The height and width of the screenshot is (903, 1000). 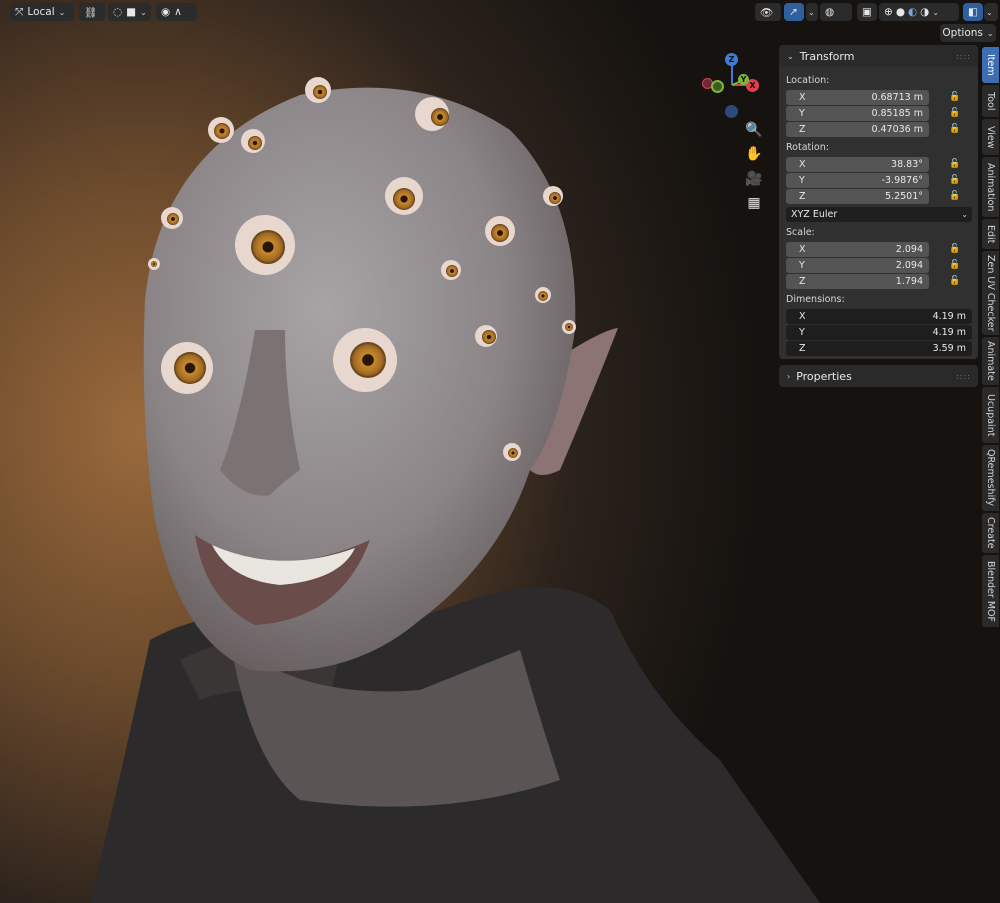 I want to click on gizmo-neg-y-axis, so click(x=717, y=86).